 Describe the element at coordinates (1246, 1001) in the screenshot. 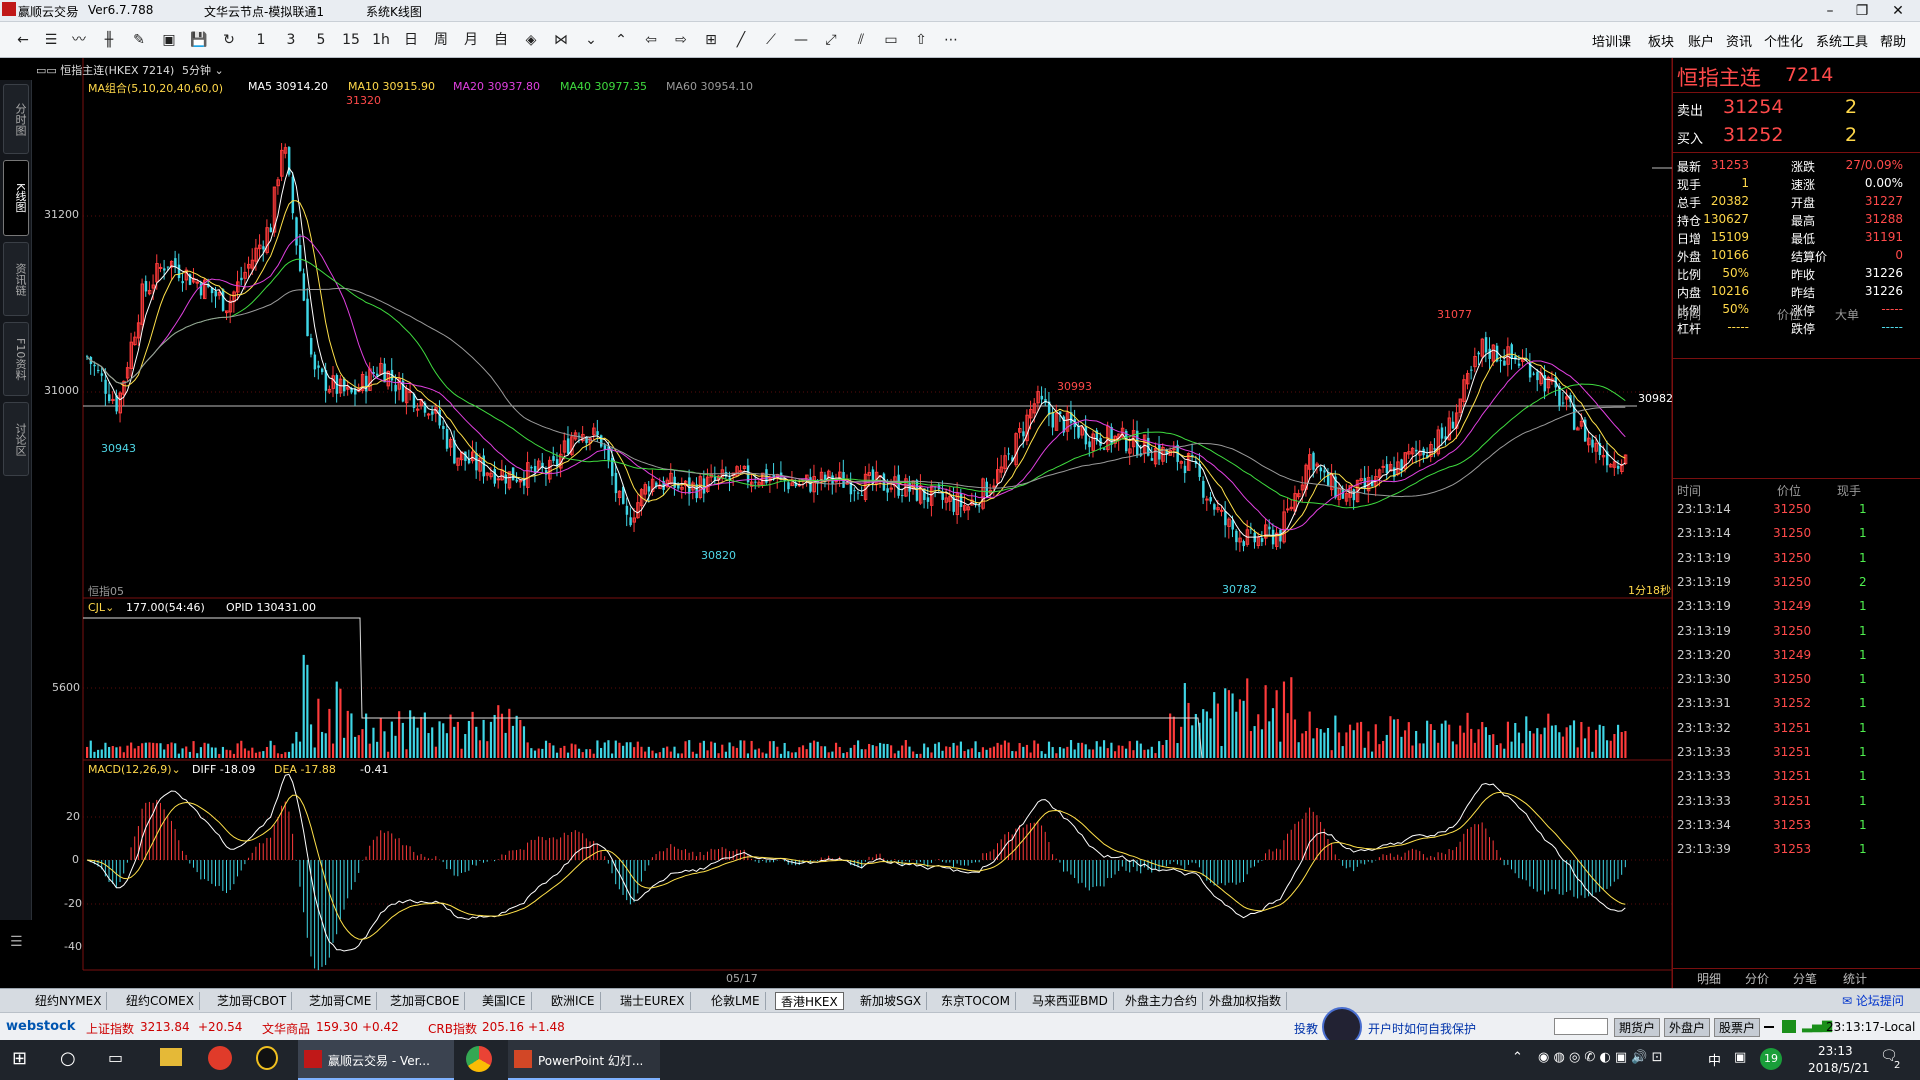

I see `market-tab: 外盘加权指数` at that location.